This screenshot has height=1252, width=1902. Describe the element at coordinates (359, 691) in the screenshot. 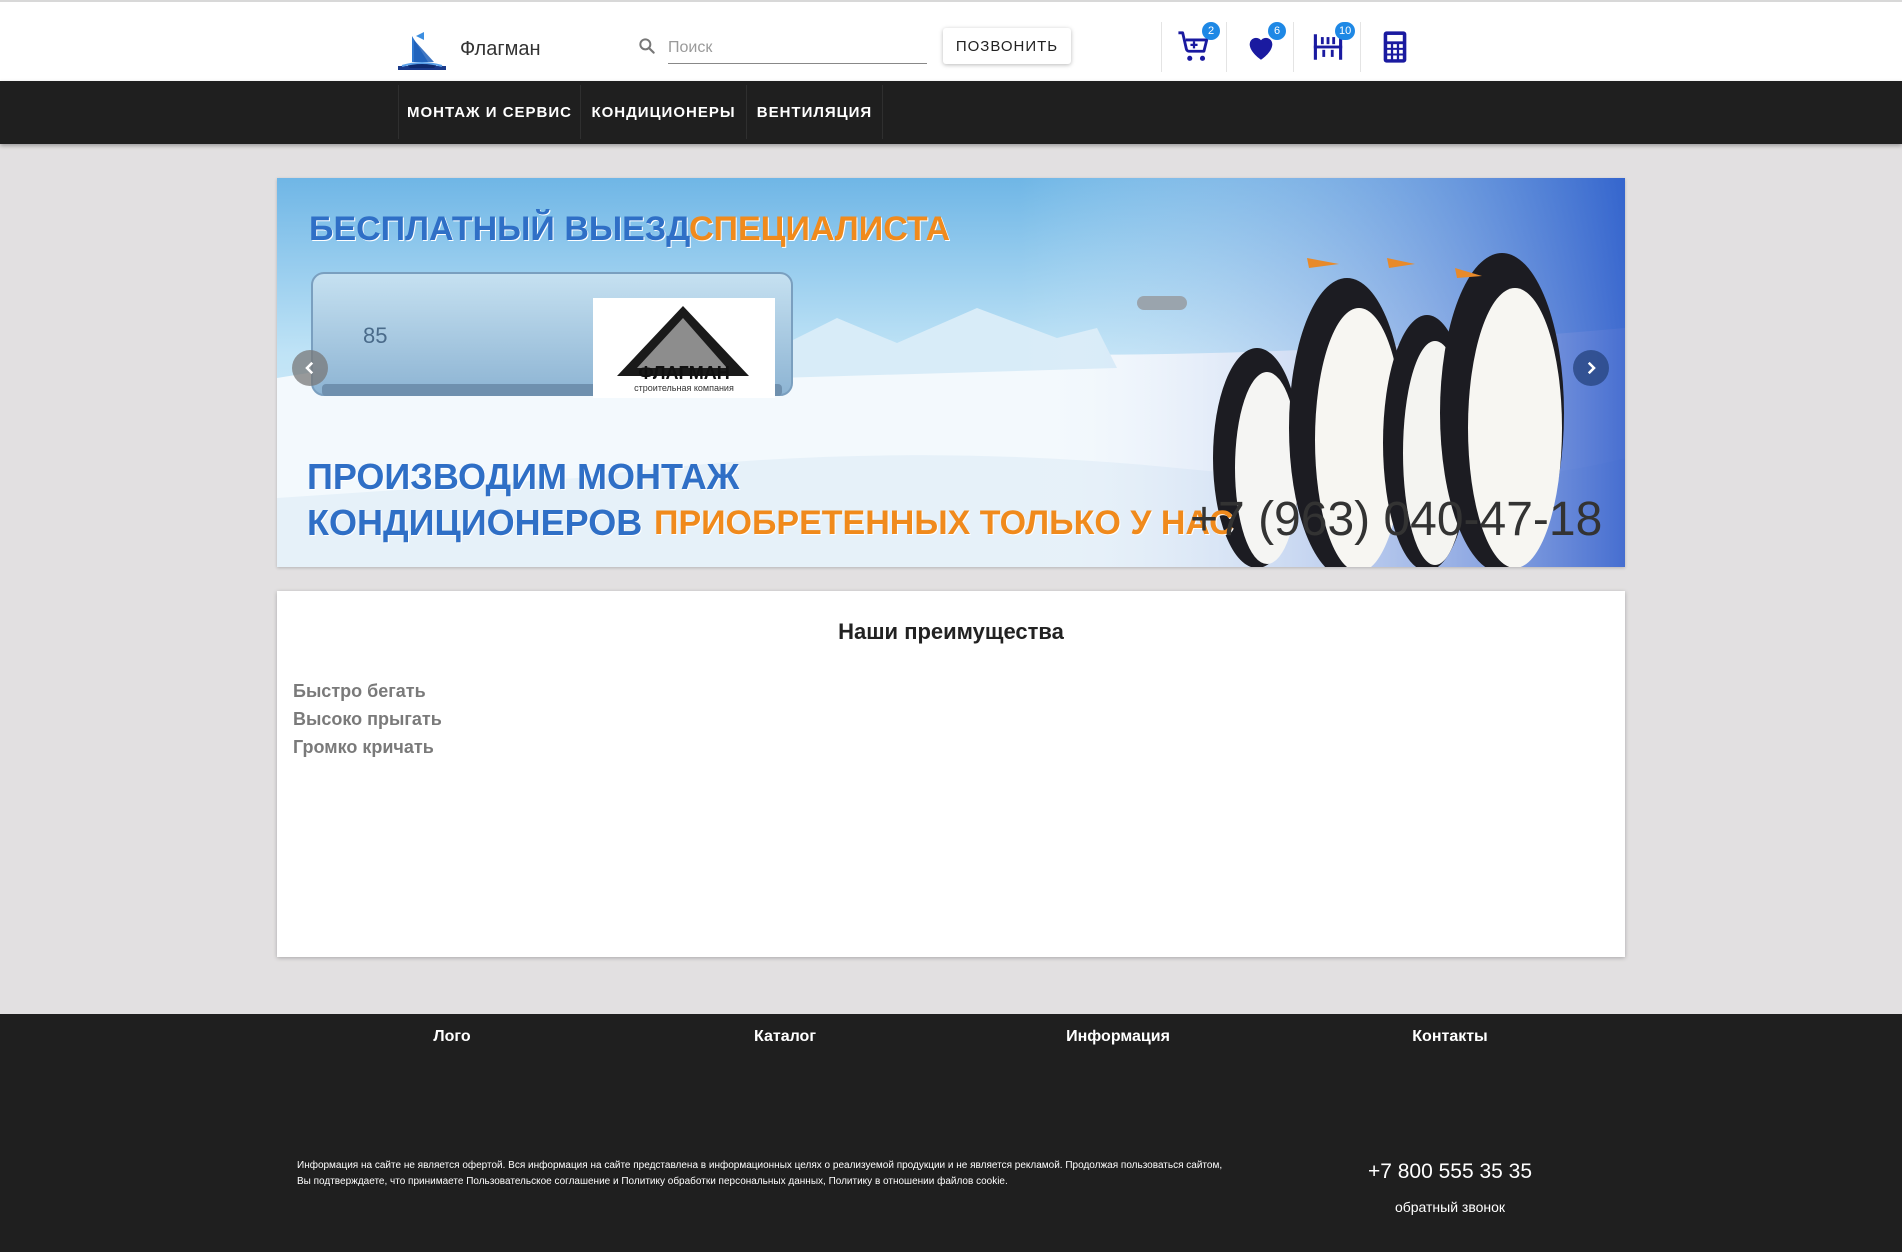

I see `advantage-item: Быстро бегать` at that location.